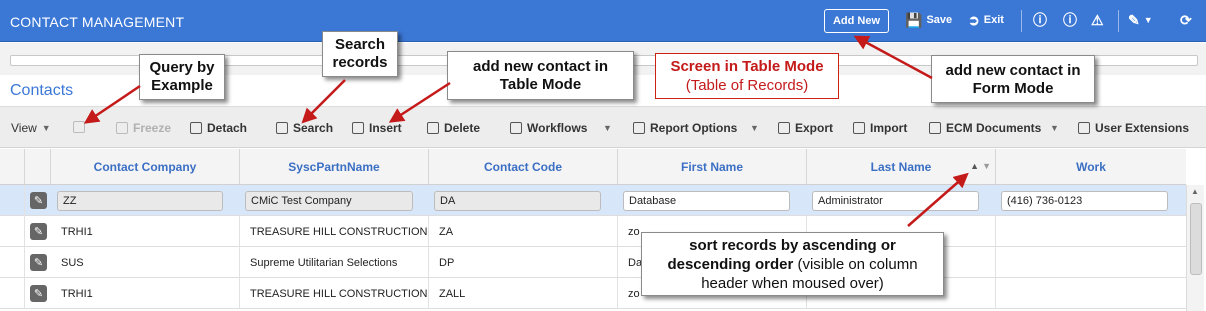  I want to click on freeze-icon, so click(122, 128).